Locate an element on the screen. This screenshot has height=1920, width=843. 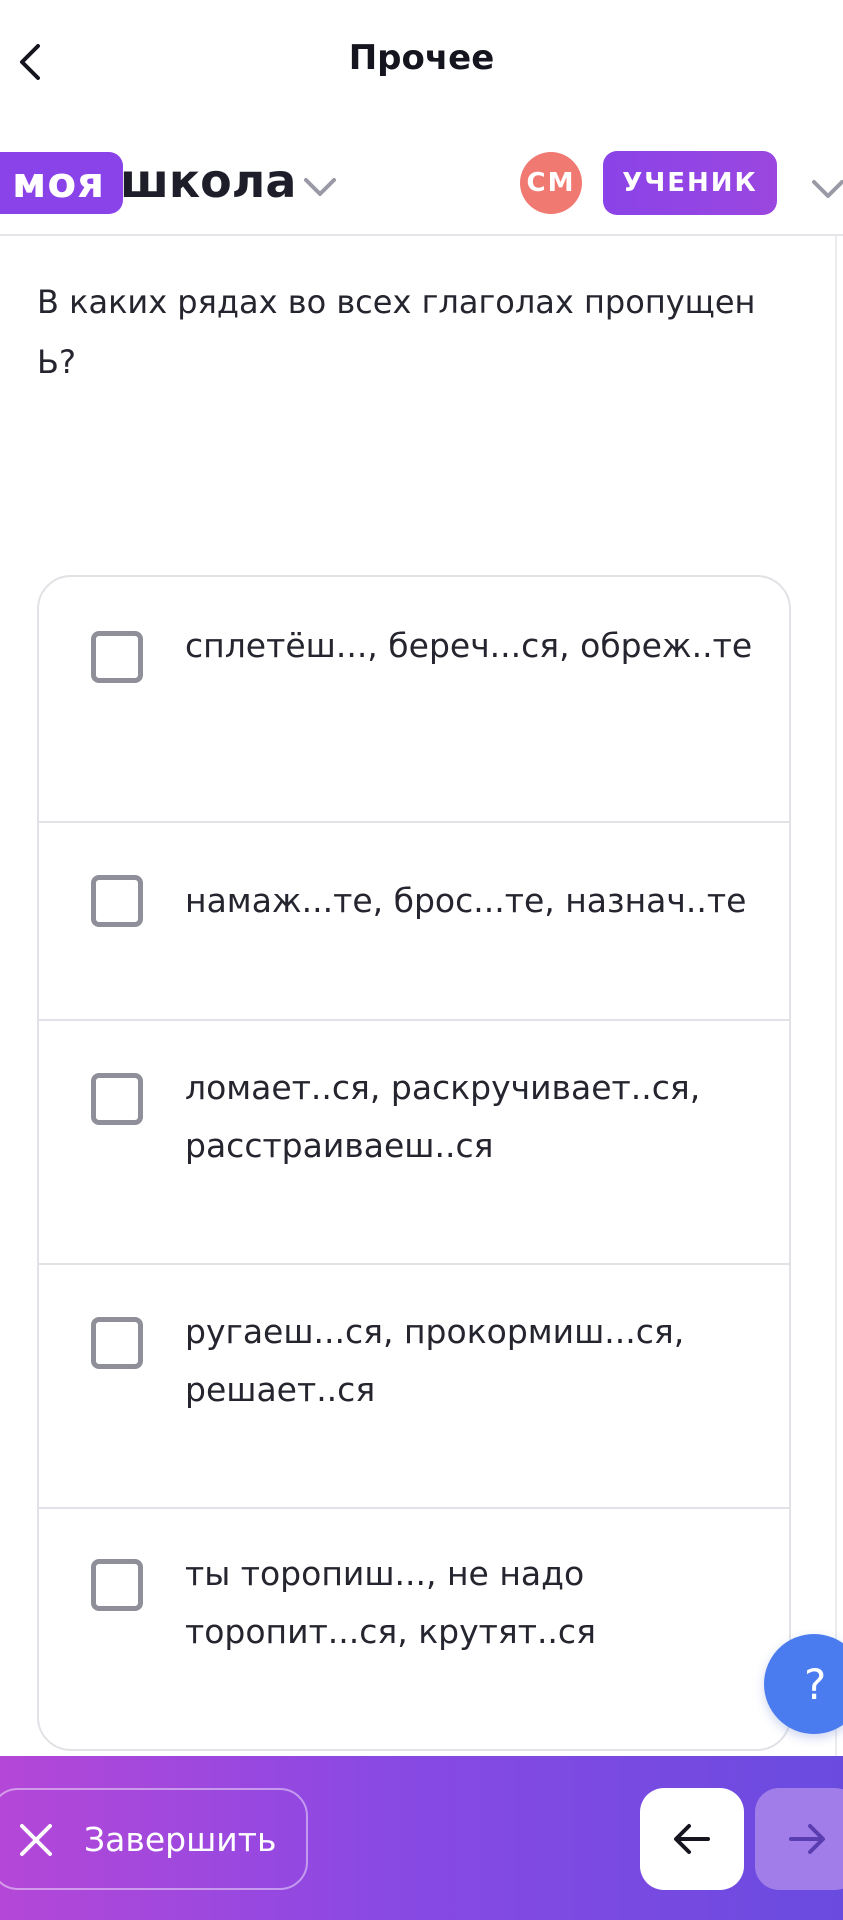
option-text: намаж...те, брос...те, назнач..те is located at coordinates (466, 900).